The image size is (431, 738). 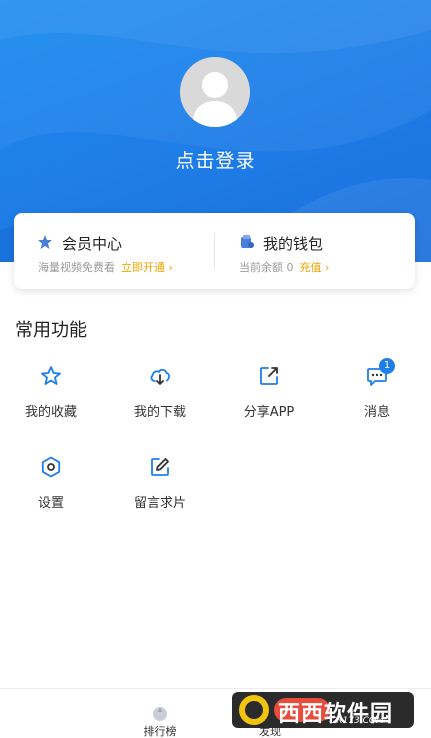 I want to click on share-icon, so click(x=269, y=376).